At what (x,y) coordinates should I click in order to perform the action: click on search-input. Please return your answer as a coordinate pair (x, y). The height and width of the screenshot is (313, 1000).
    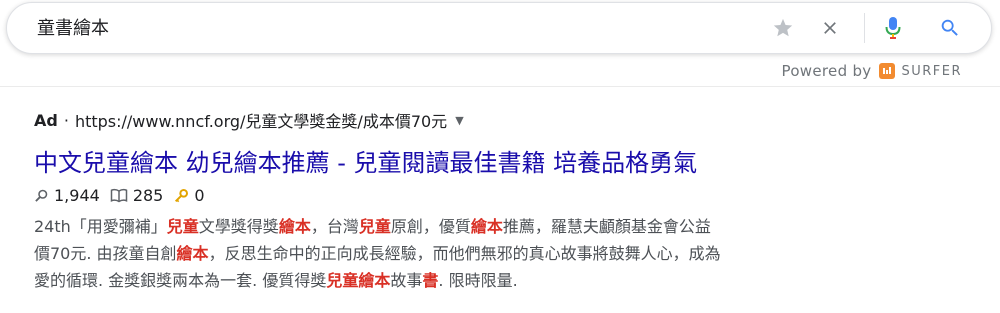
    Looking at the image, I should click on (387, 26).